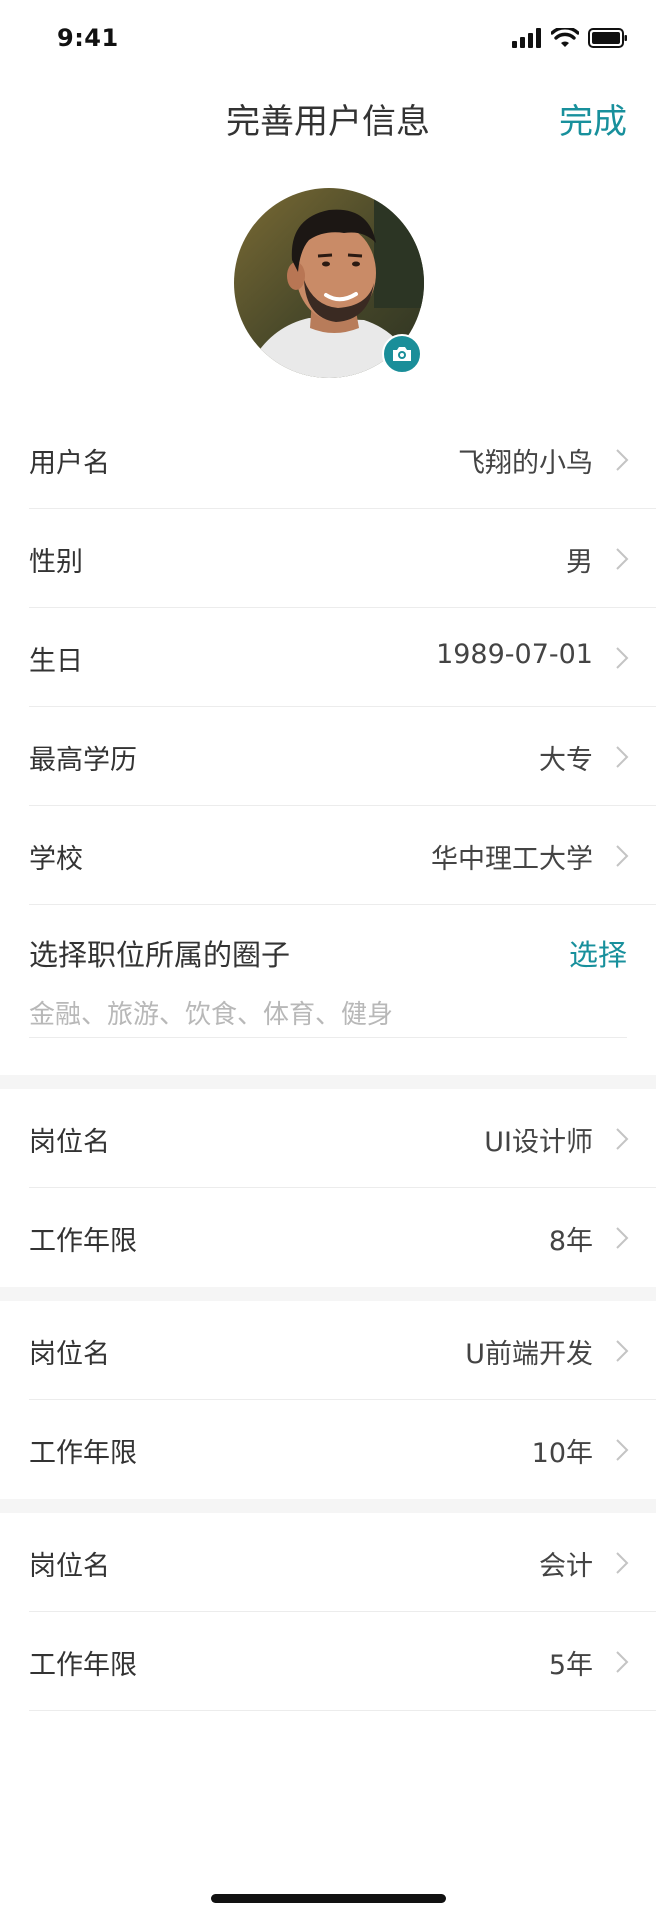 This screenshot has height=1920, width=656. I want to click on done-button: 完成, so click(593, 118).